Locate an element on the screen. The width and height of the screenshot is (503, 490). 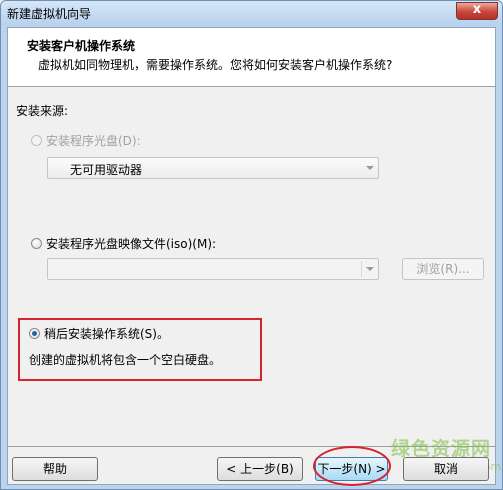
wizard-header: 安装客户机操作系统 虚拟机如同物理机，需要操作系统。您将如何安装客户机操作系统? is located at coordinates (251, 57).